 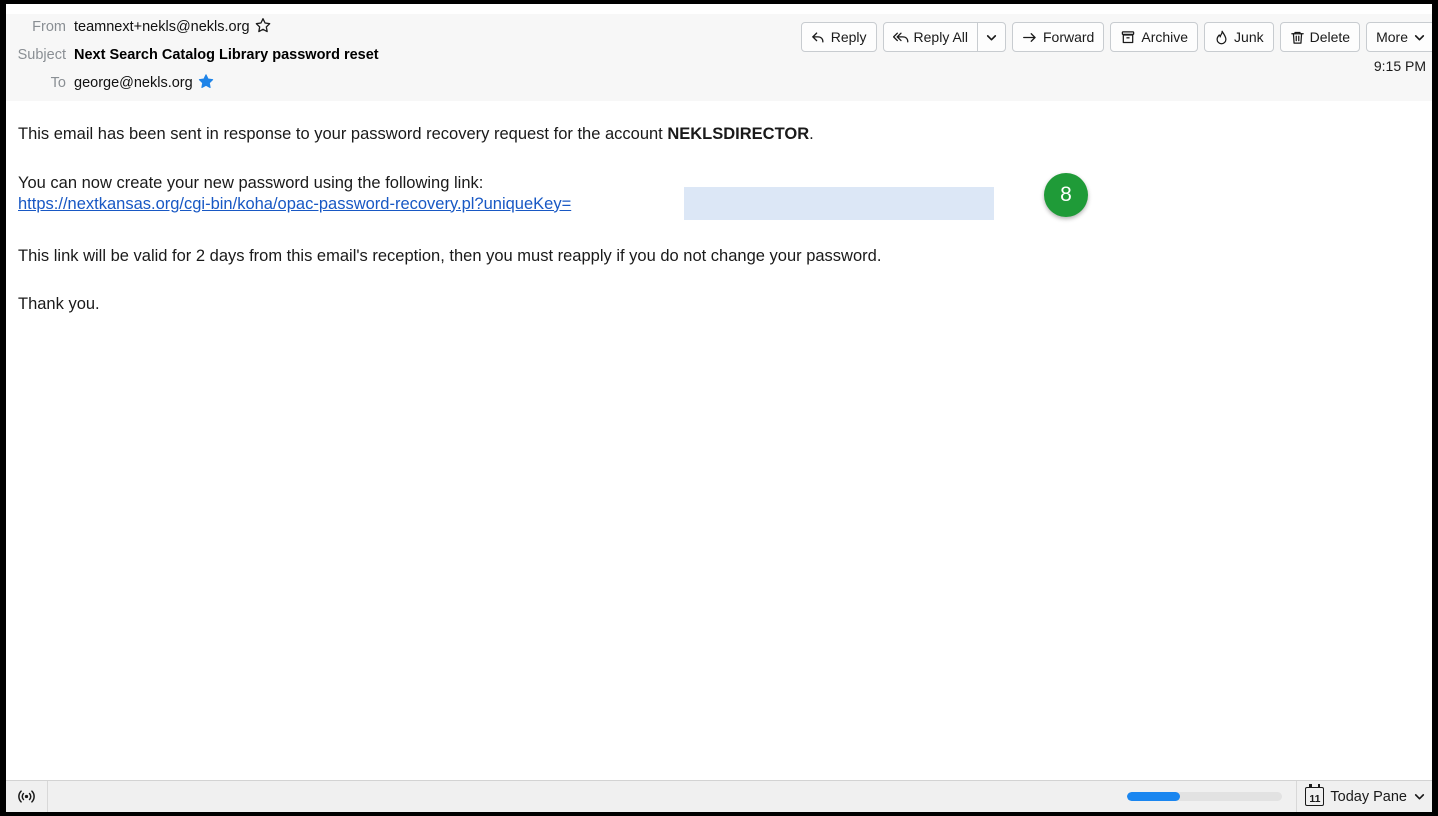 I want to click on to-row: To george@nekls.org, so click(x=719, y=83).